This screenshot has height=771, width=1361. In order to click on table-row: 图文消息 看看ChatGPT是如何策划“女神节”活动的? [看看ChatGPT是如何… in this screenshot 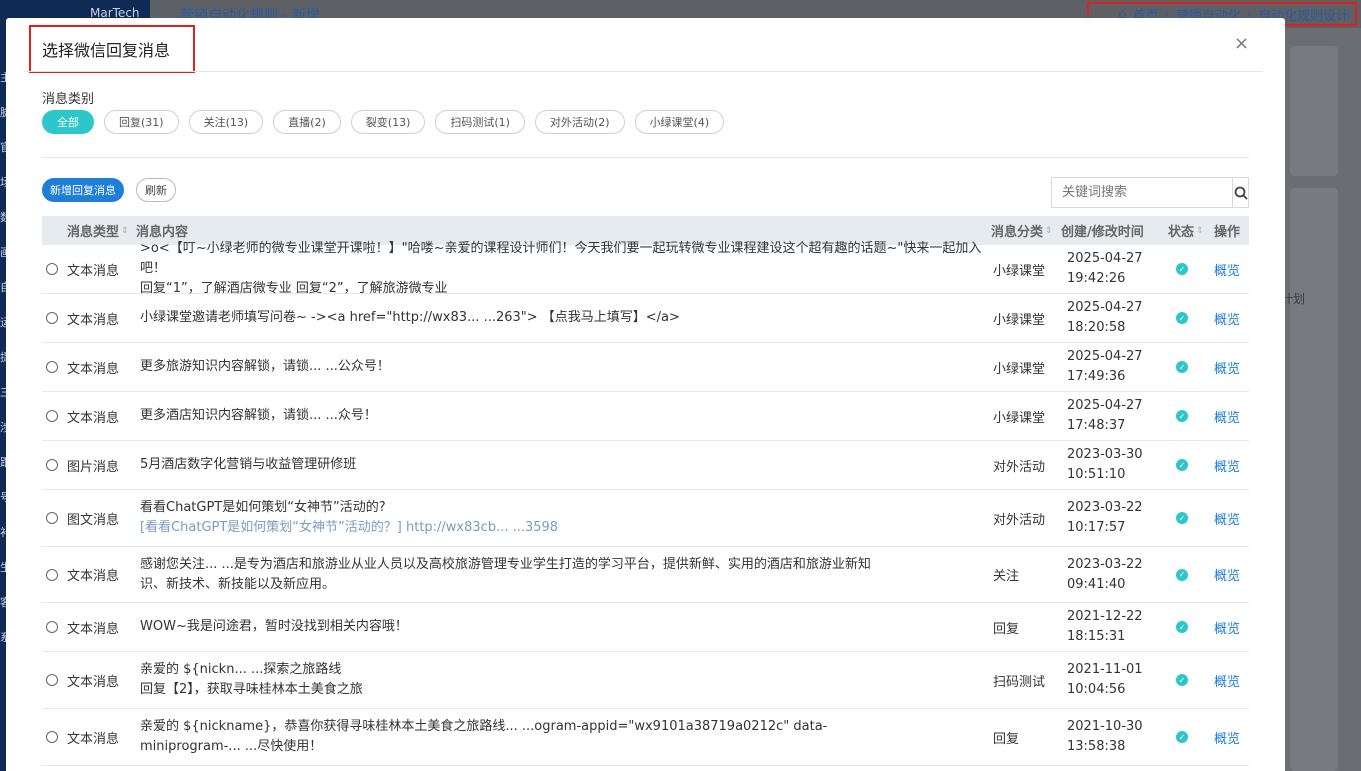, I will do `click(645, 518)`.